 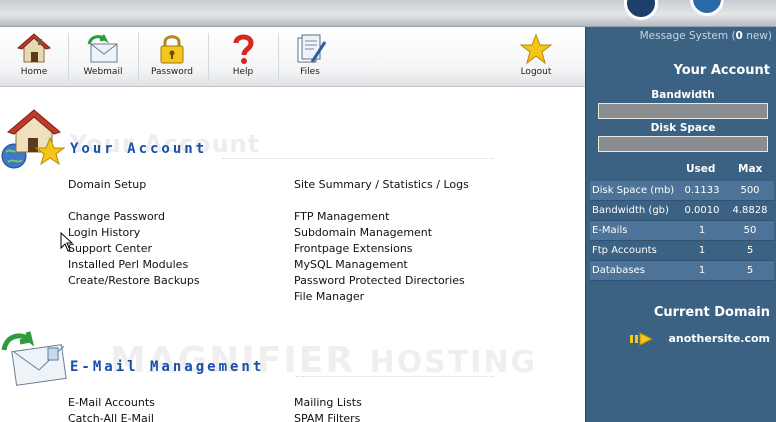 What do you see at coordinates (683, 95) in the screenshot?
I see `bandwidth-label: Bandwidth` at bounding box center [683, 95].